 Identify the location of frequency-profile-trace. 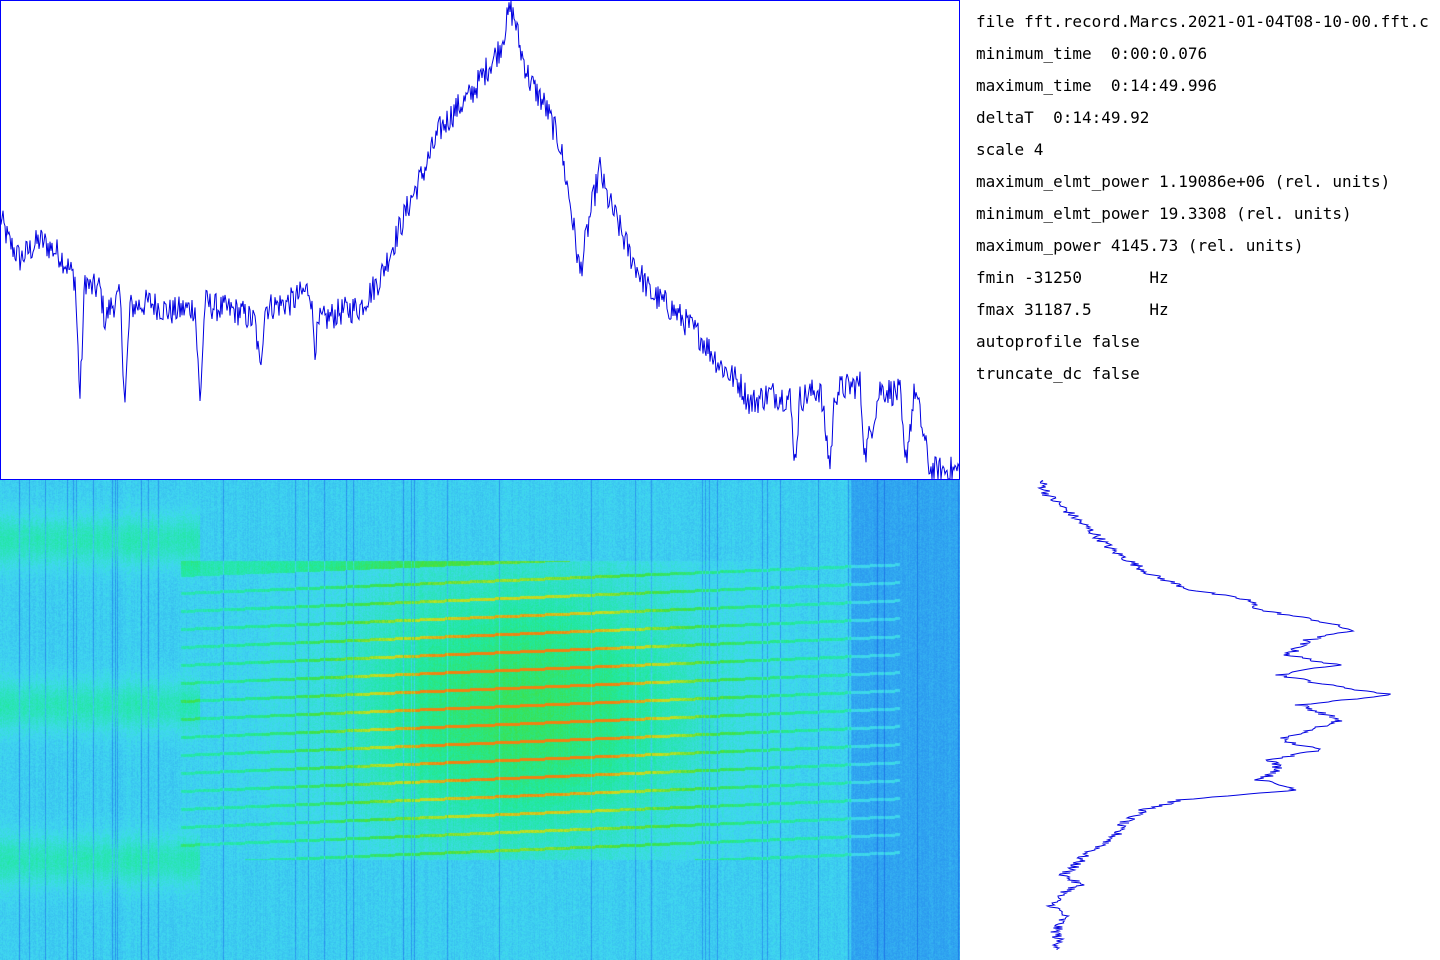
(1214, 715).